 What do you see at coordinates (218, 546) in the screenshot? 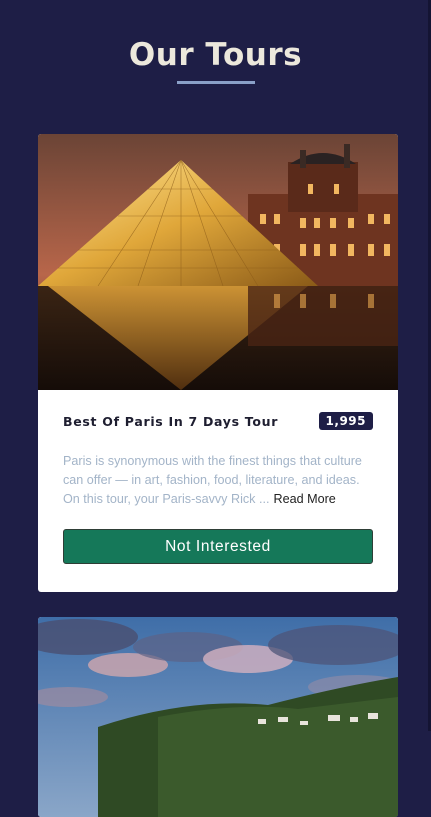
I see `not-interested-button: Not Interested` at bounding box center [218, 546].